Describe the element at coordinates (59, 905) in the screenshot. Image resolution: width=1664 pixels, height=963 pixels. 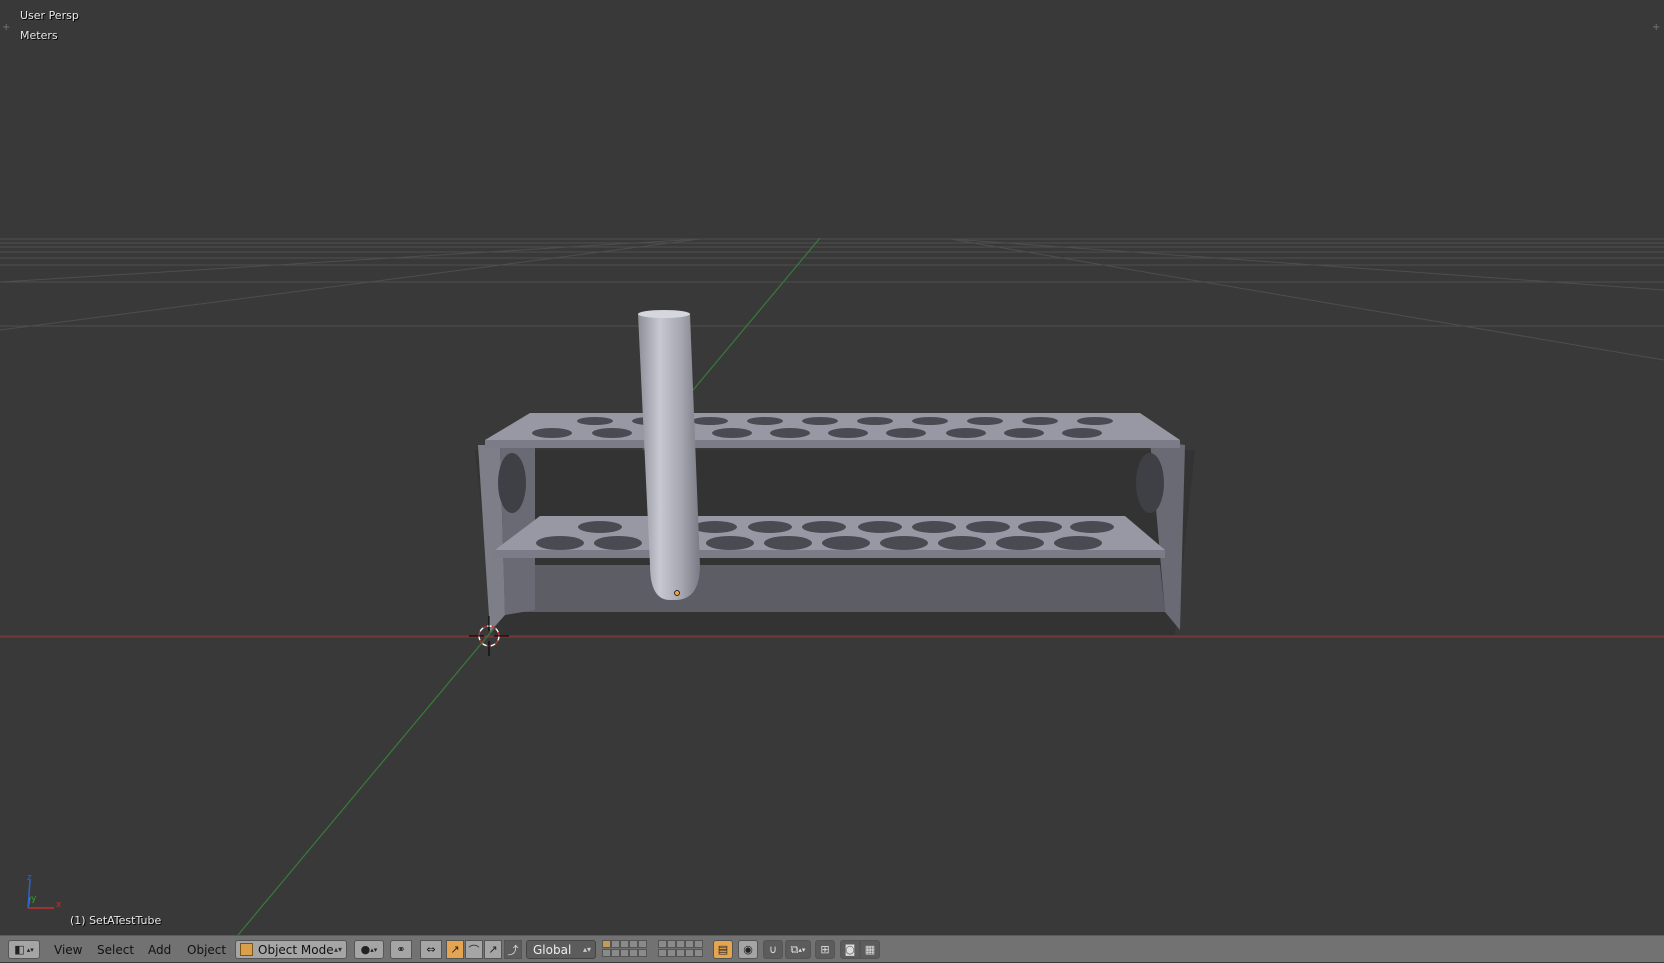
I see `svg-text: x` at that location.